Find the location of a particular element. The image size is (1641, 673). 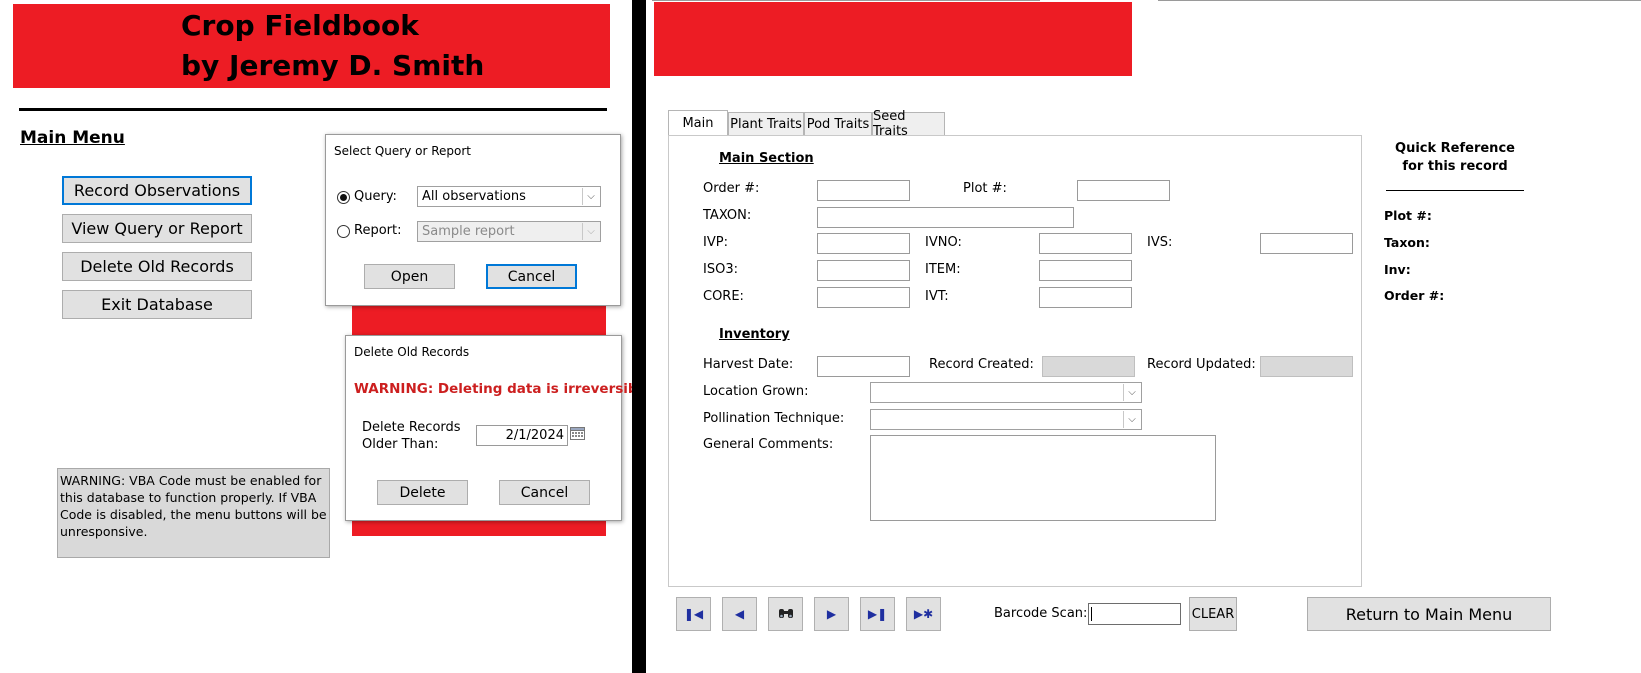

previous-record-button: ◀ is located at coordinates (739, 614).